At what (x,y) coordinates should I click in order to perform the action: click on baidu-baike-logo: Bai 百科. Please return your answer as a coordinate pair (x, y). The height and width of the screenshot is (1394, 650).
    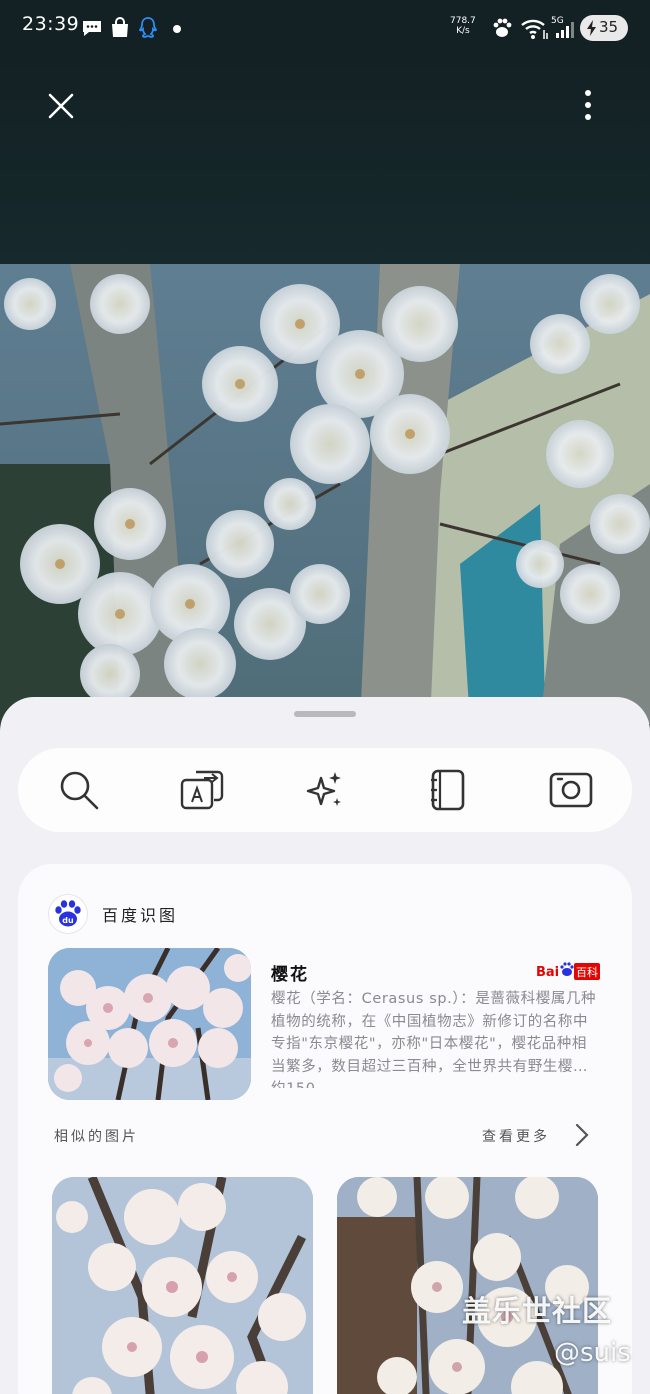
    Looking at the image, I should click on (568, 971).